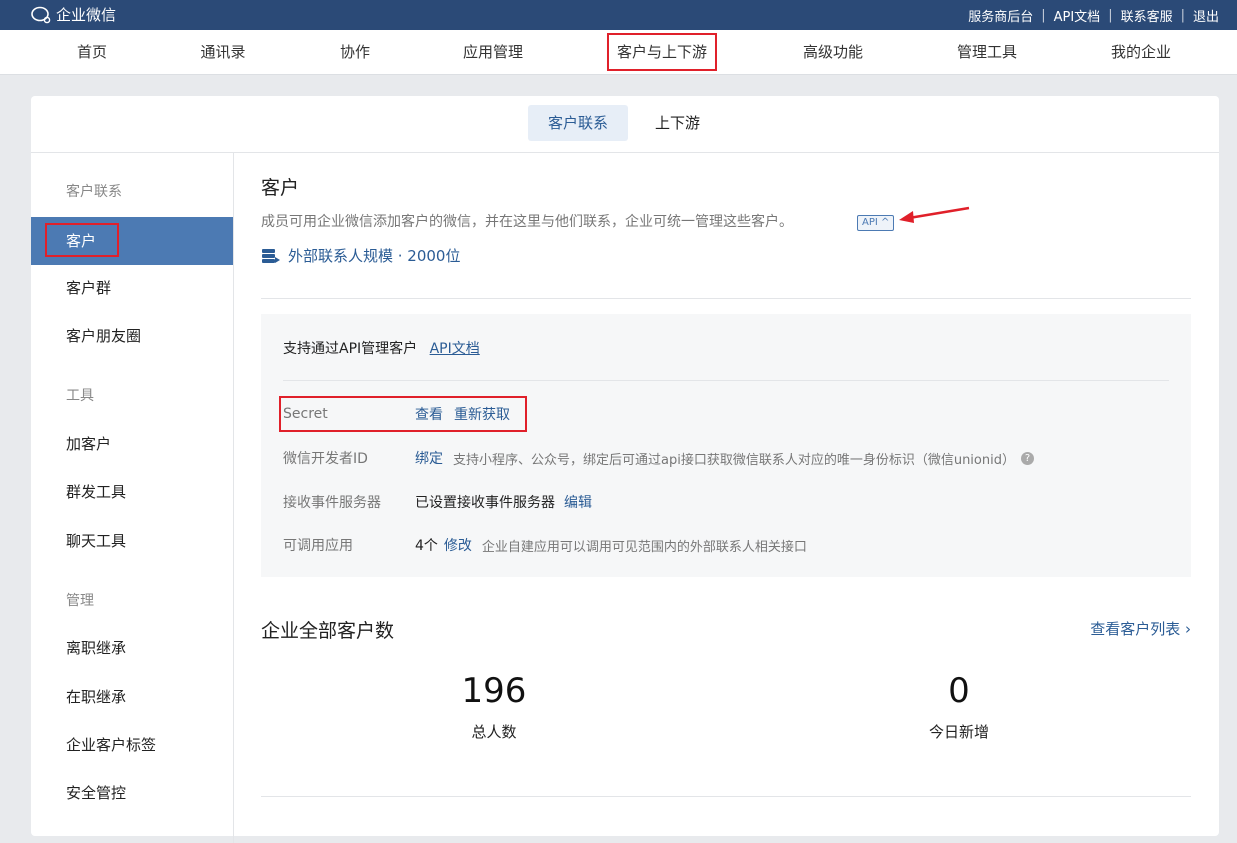  What do you see at coordinates (578, 123) in the screenshot?
I see `tab-customer-contact: 客户联系` at bounding box center [578, 123].